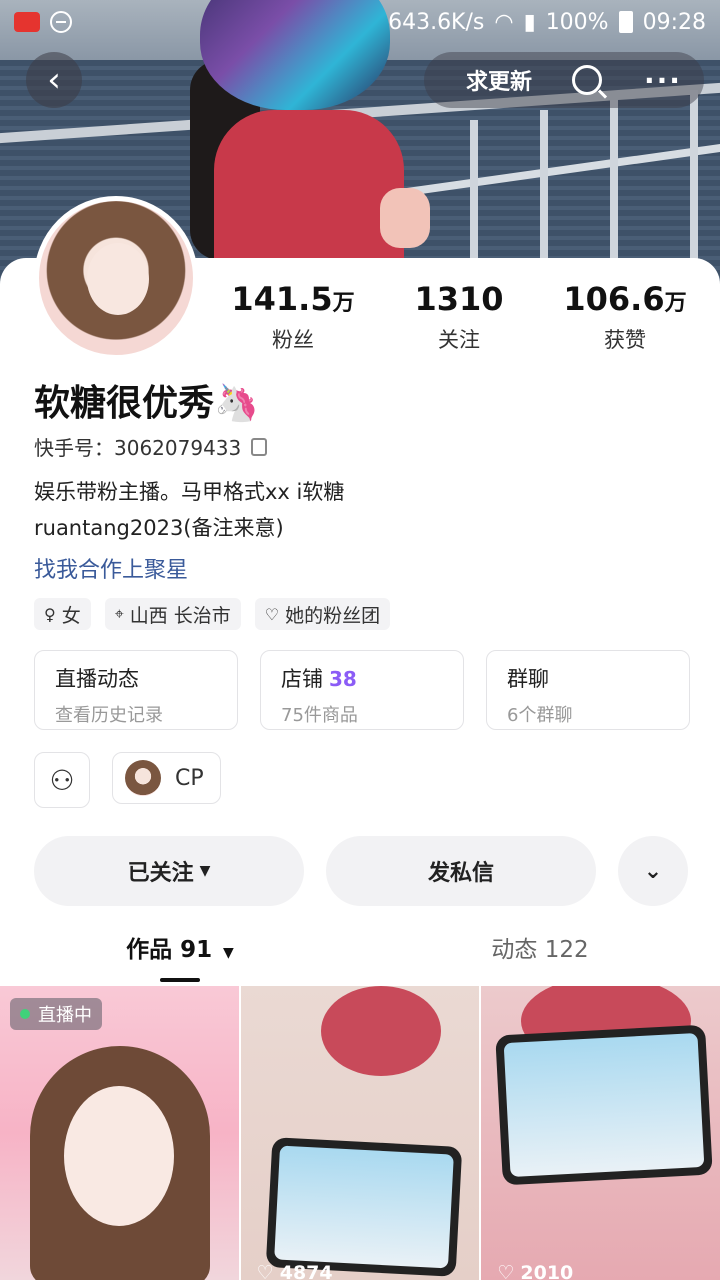  What do you see at coordinates (460, 873) in the screenshot?
I see `message-label: 发私信` at bounding box center [460, 873].